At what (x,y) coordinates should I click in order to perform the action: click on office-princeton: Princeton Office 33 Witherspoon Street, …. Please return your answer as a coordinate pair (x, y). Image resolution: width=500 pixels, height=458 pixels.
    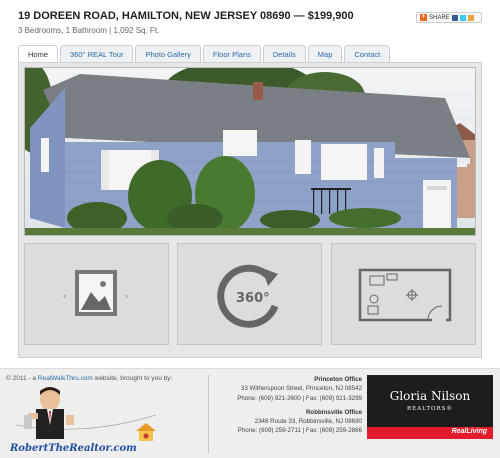
    Looking at the image, I should click on (287, 389).